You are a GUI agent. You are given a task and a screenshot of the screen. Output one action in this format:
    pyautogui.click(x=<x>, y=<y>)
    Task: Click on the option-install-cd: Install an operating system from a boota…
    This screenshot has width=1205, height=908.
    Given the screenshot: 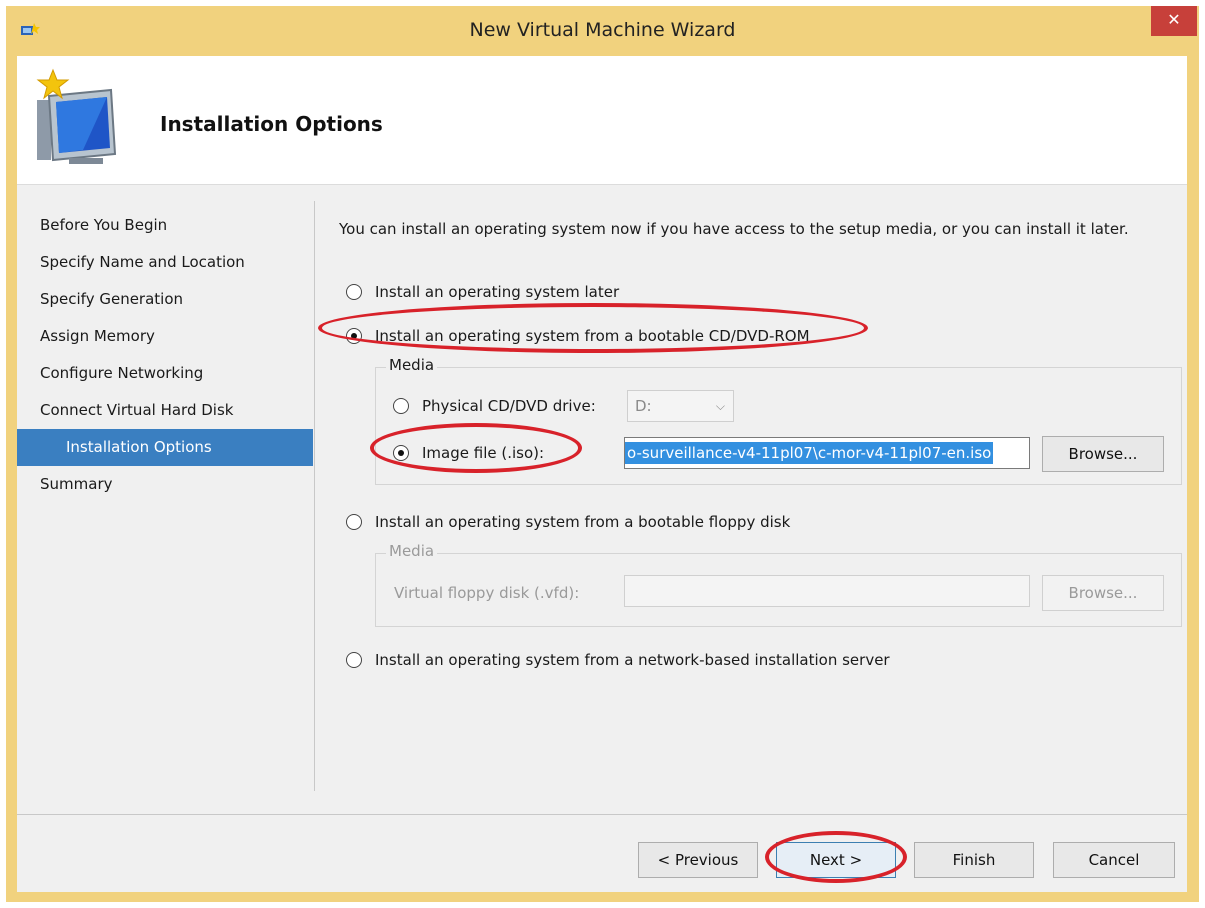 What is the action you would take?
    pyautogui.click(x=578, y=336)
    